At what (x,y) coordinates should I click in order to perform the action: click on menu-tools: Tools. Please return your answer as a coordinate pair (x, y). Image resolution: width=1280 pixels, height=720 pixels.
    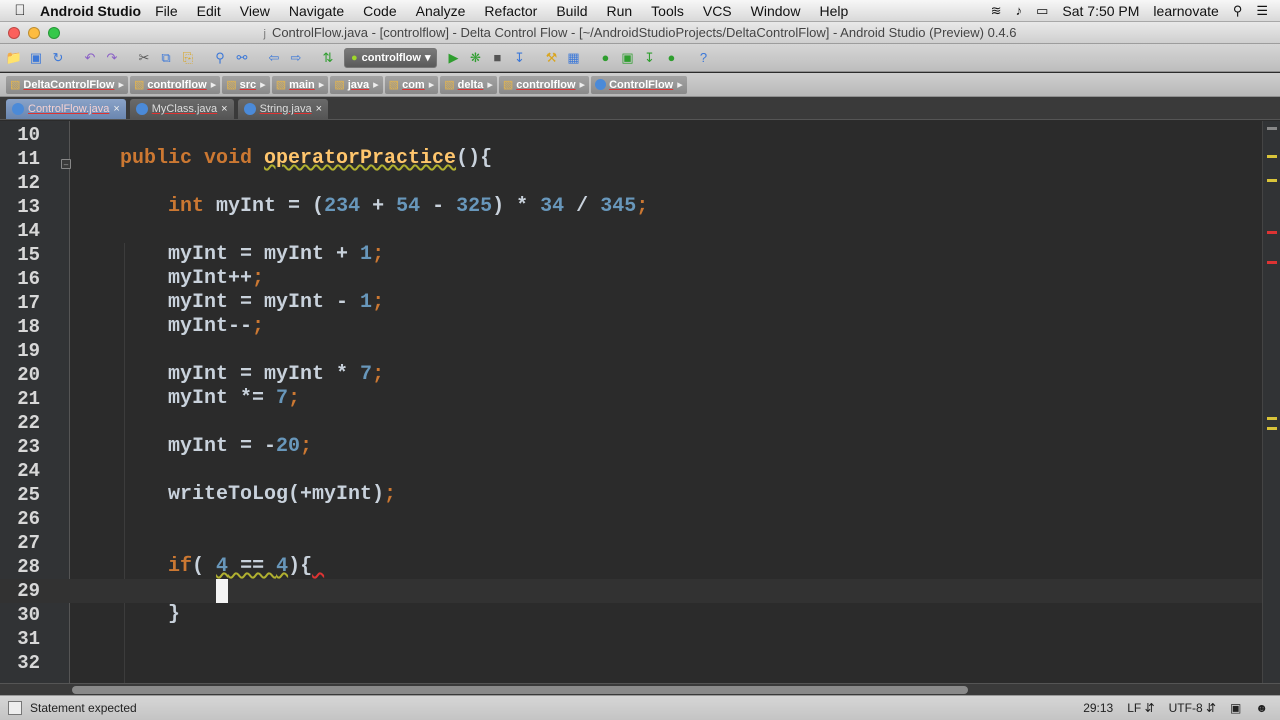
    Looking at the image, I should click on (667, 11).